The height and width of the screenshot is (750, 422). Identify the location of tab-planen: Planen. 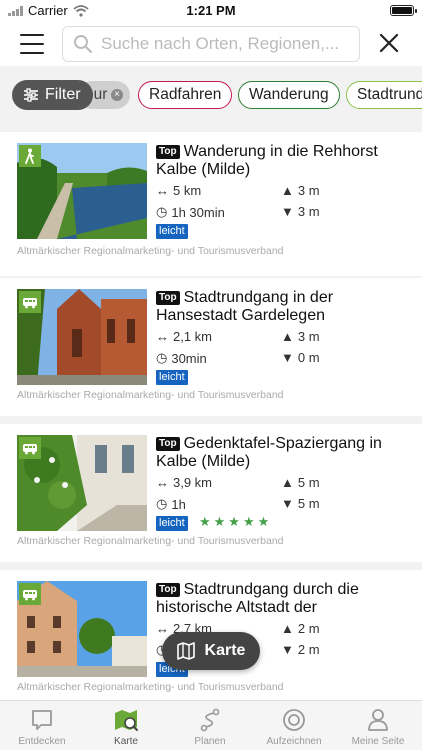
(210, 727).